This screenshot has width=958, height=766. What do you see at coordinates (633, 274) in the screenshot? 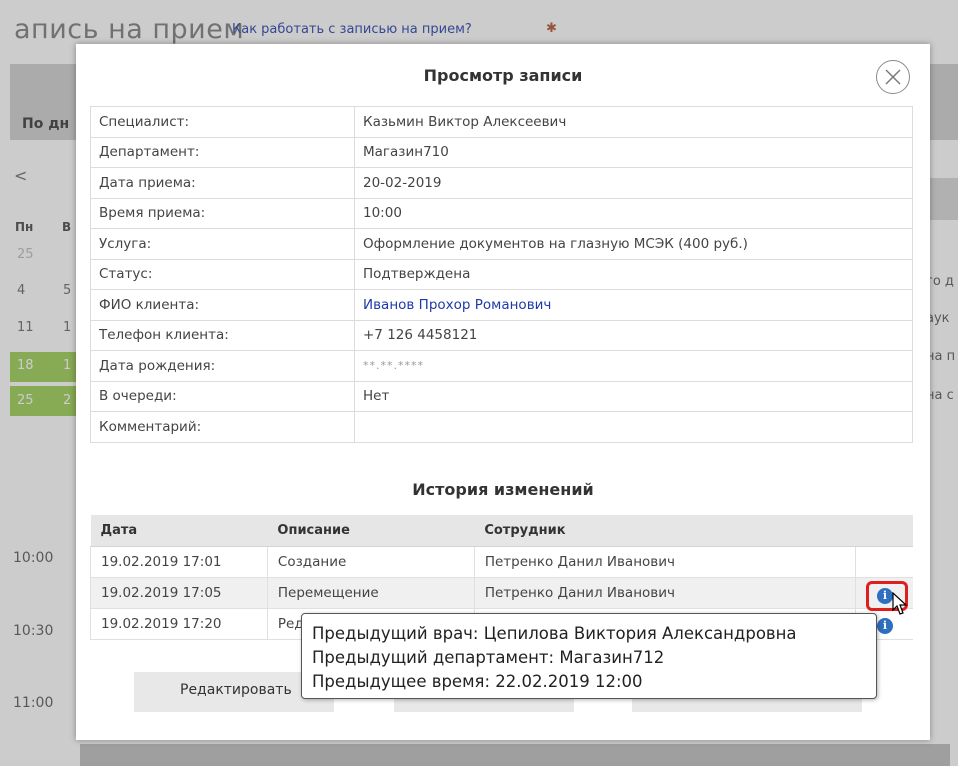
I see `detail-value: Подтверждена` at bounding box center [633, 274].